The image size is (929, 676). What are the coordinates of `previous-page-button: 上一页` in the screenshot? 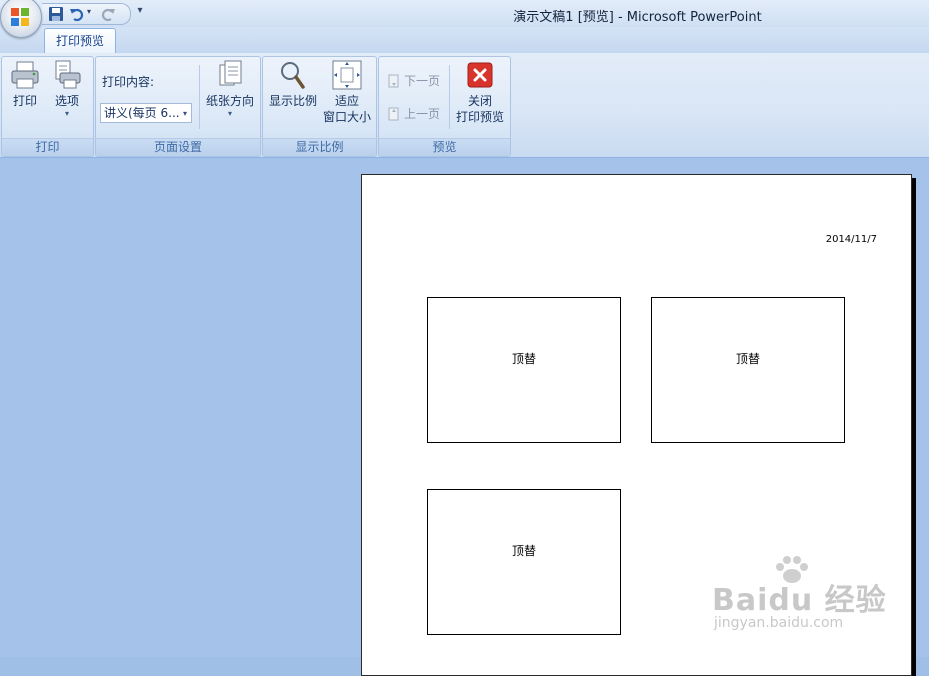 It's located at (413, 114).